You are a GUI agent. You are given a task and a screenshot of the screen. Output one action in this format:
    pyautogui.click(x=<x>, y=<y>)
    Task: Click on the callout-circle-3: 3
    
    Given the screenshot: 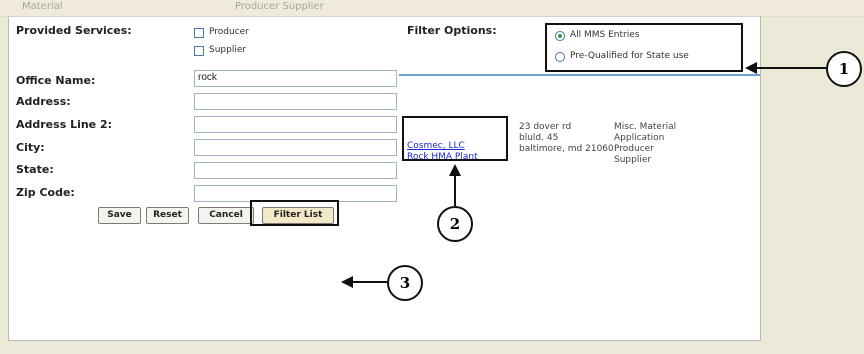 What is the action you would take?
    pyautogui.click(x=405, y=283)
    